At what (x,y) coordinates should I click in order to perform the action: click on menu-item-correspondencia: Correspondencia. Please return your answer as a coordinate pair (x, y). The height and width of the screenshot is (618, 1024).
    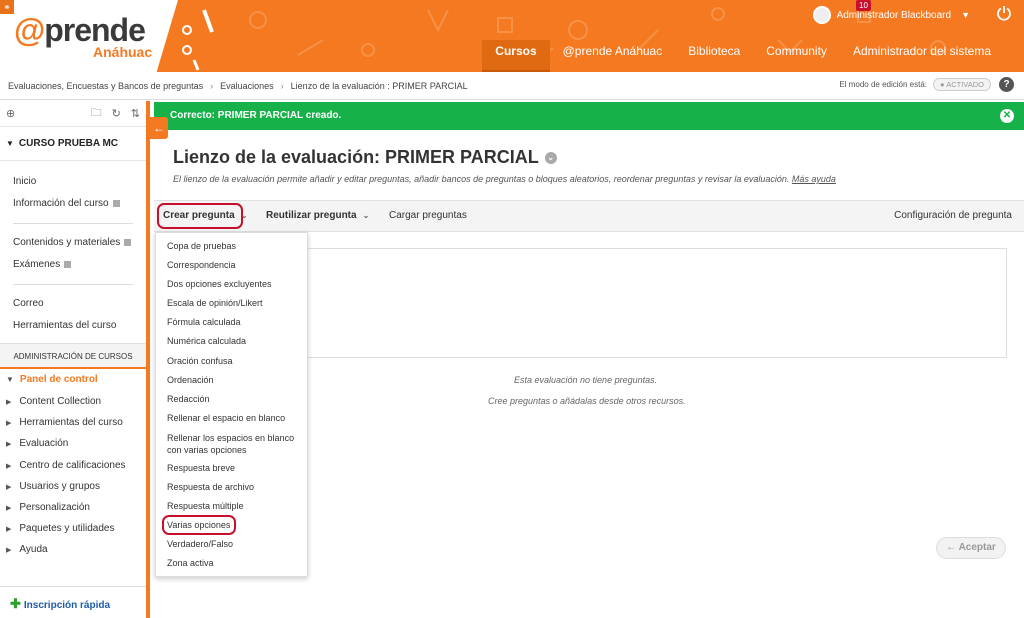
    Looking at the image, I should click on (231, 265).